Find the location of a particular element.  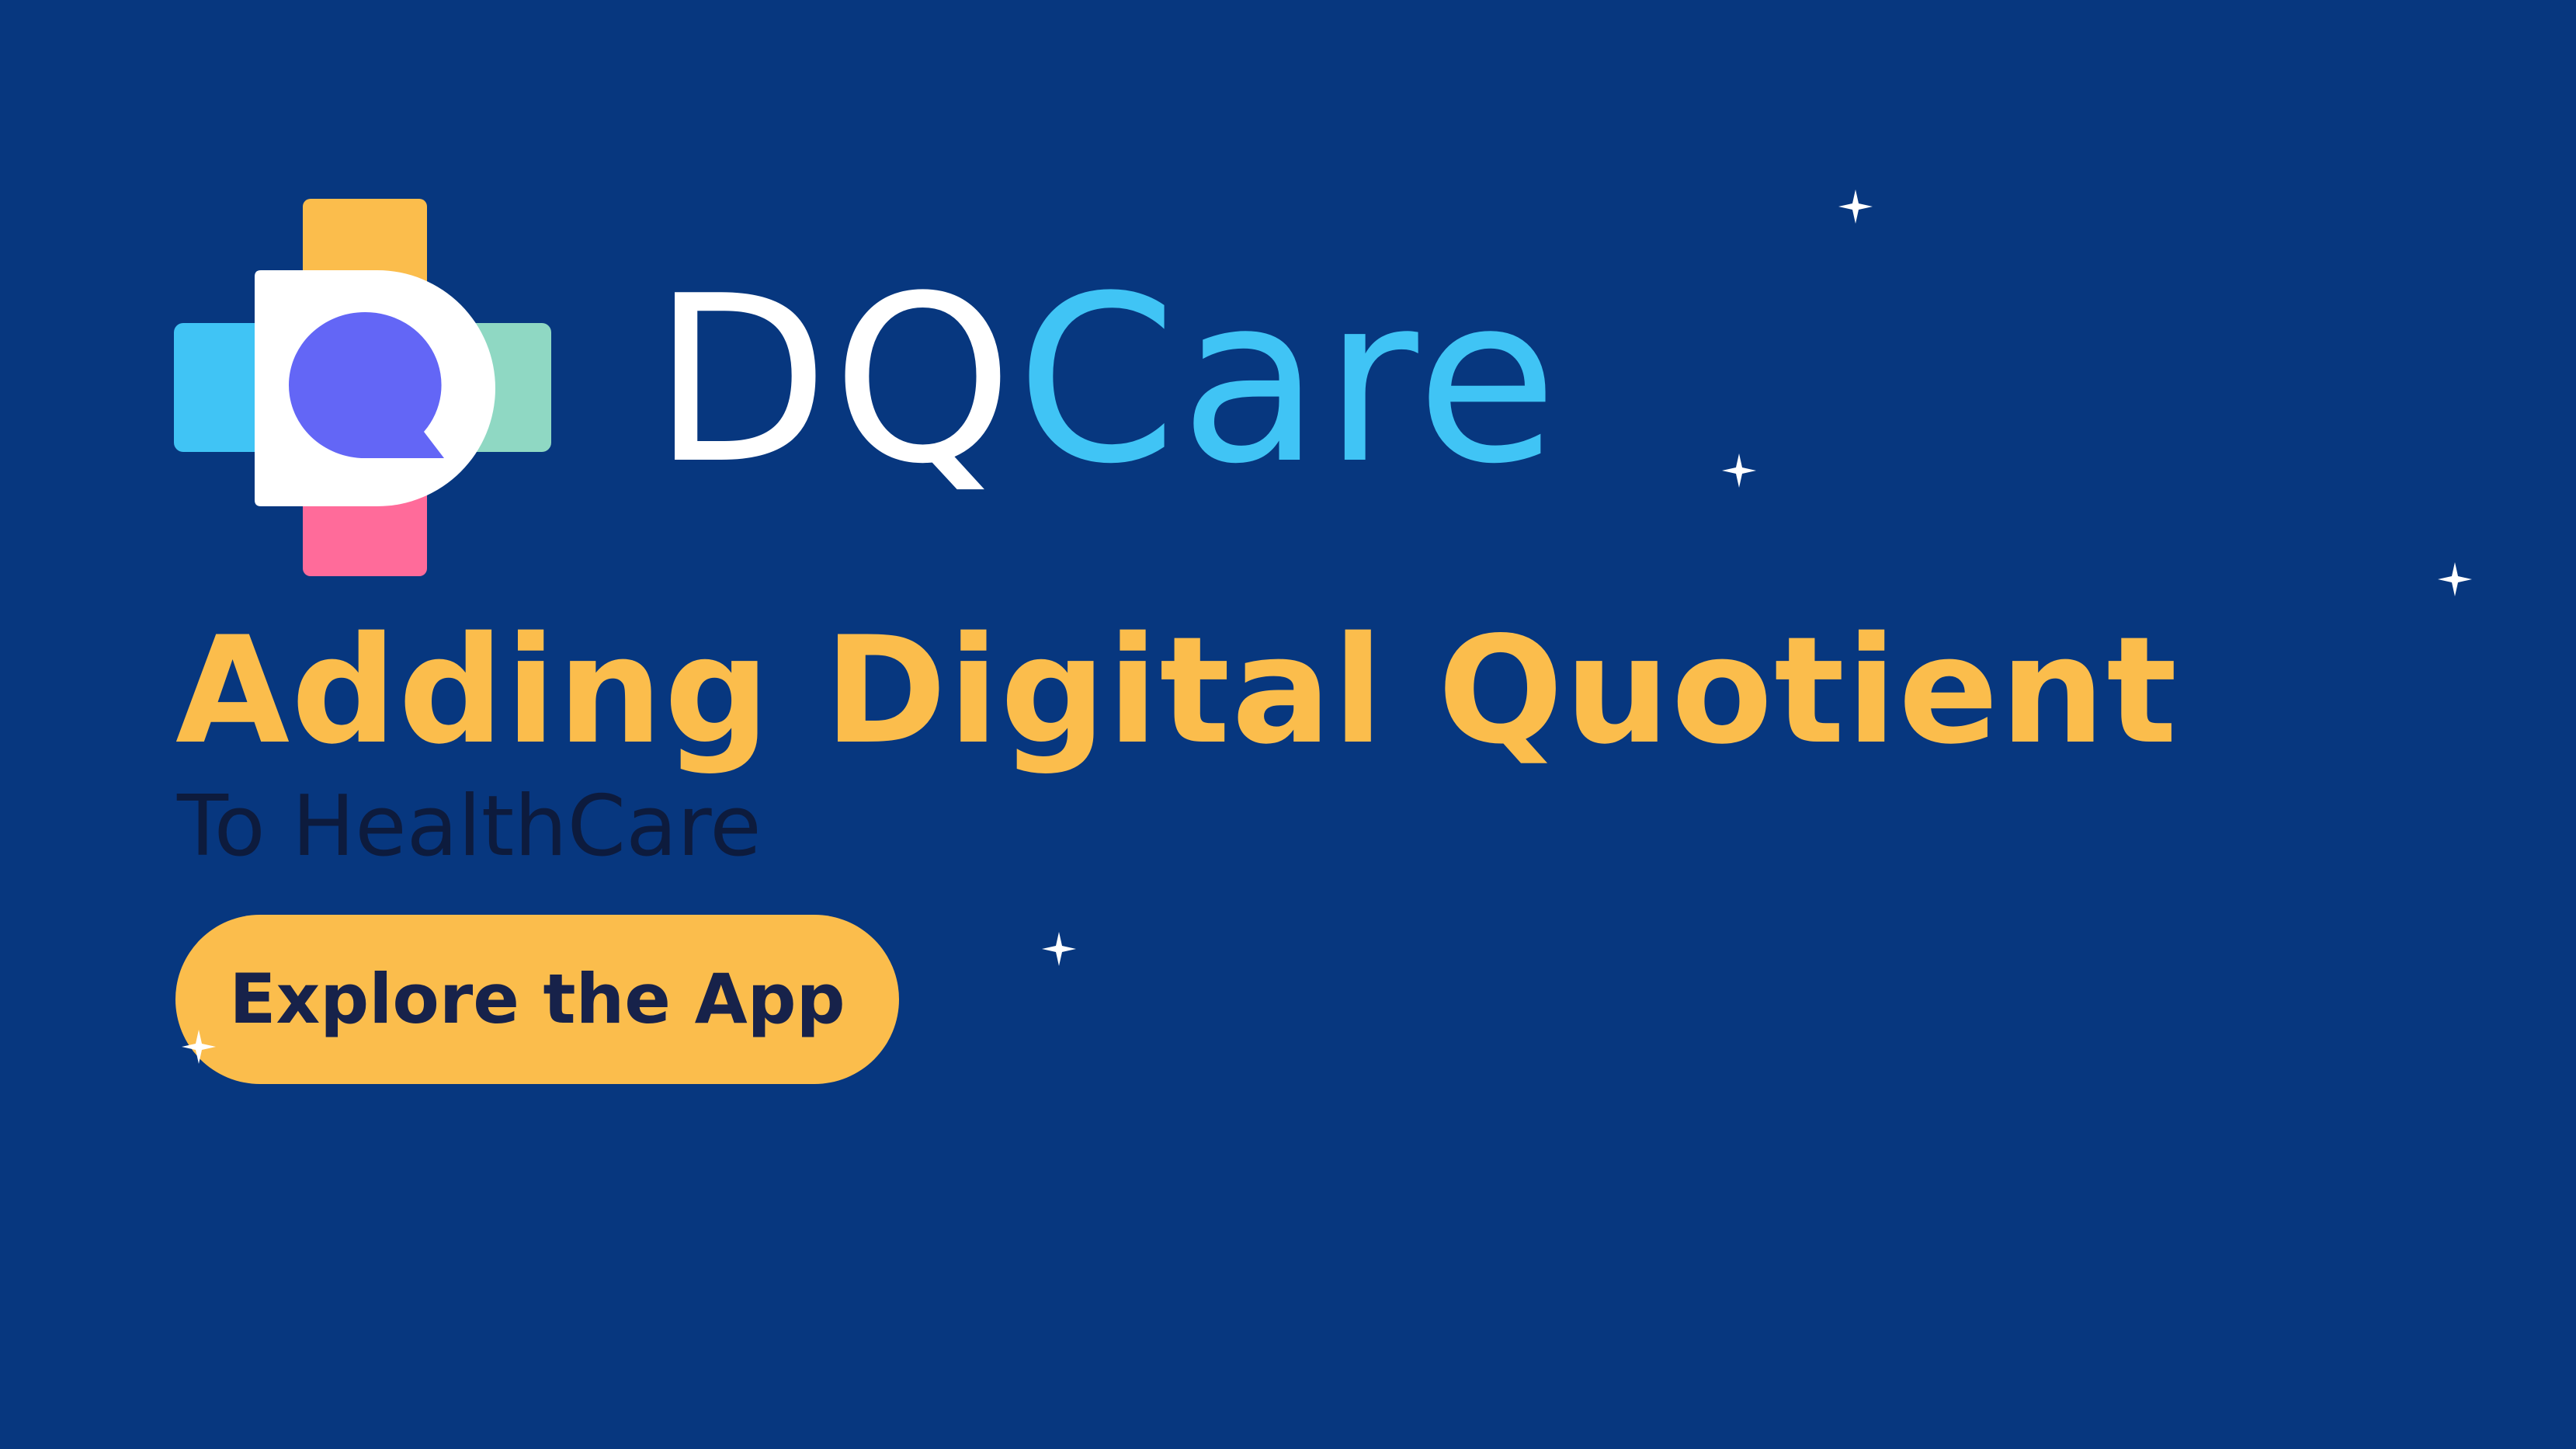

medical-cross-chat-icon is located at coordinates (362, 387).